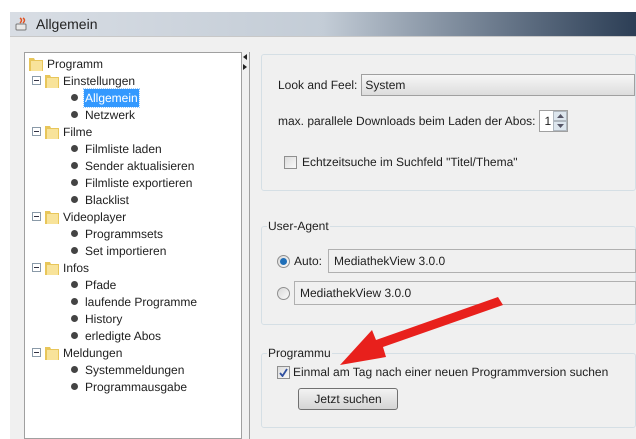  What do you see at coordinates (94, 217) in the screenshot?
I see `tree-item: Videoplayer` at bounding box center [94, 217].